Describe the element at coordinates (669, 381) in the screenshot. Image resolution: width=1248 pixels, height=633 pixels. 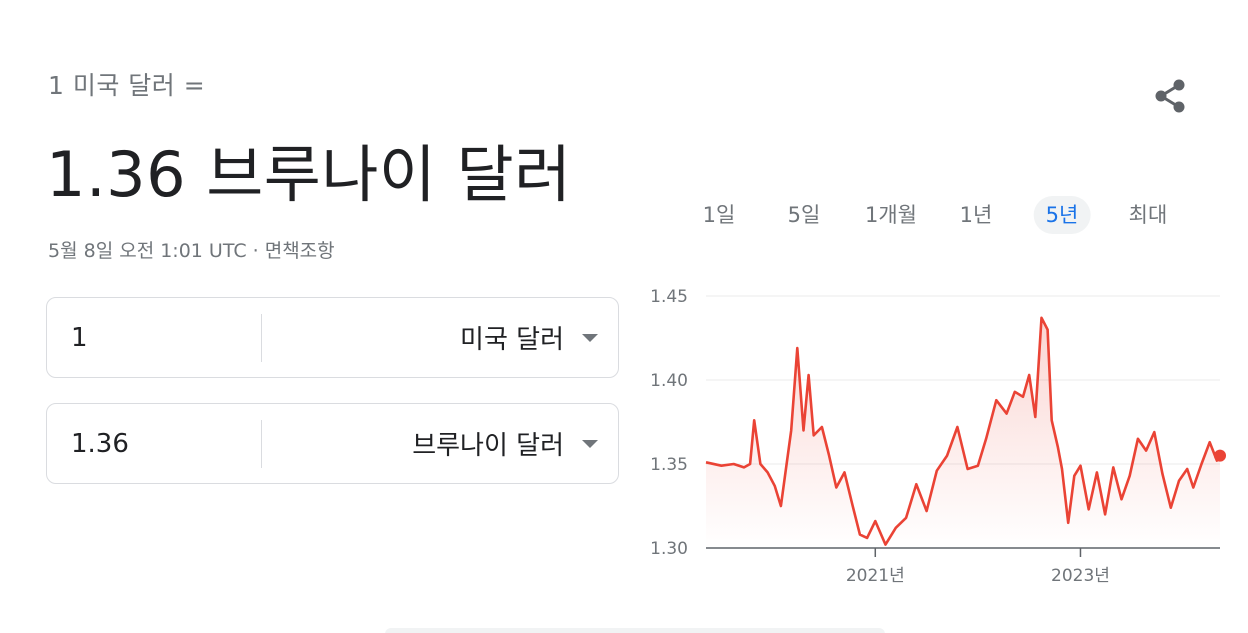
I see `y-tick-label: 1.40` at that location.